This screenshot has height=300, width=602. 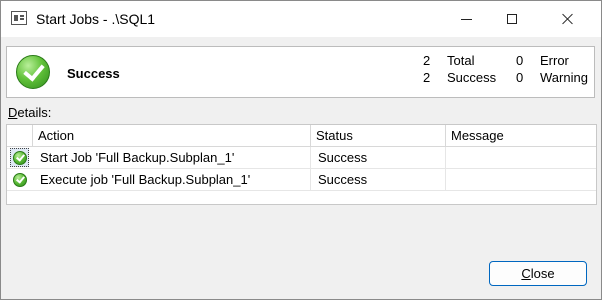 What do you see at coordinates (472, 77) in the screenshot?
I see `success-label: Success` at bounding box center [472, 77].